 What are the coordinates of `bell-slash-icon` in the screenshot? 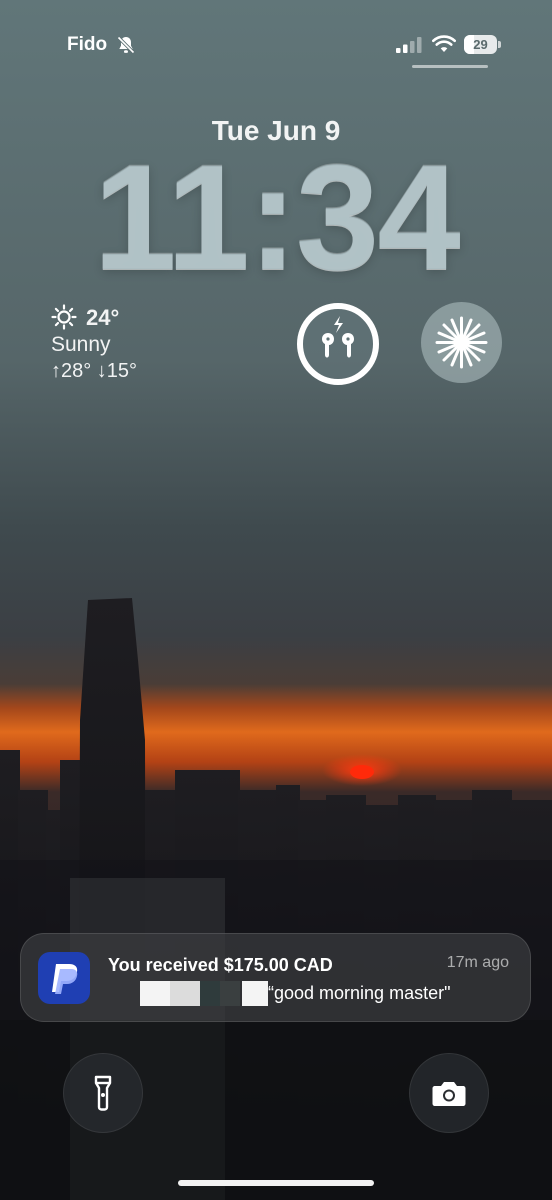 It's located at (126, 45).